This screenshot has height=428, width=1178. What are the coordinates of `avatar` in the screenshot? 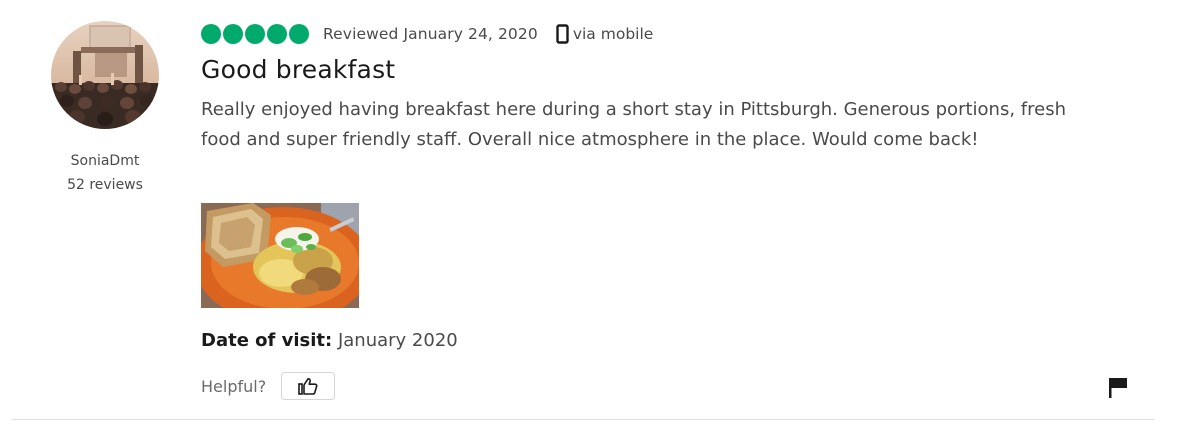 It's located at (105, 75).